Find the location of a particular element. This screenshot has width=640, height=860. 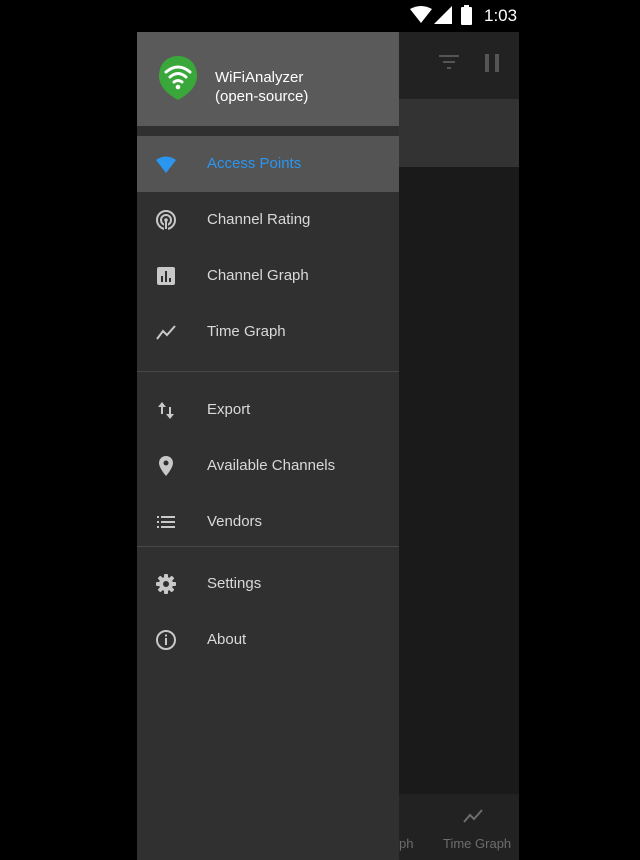

app-name-line2: (open-source) is located at coordinates (262, 96).